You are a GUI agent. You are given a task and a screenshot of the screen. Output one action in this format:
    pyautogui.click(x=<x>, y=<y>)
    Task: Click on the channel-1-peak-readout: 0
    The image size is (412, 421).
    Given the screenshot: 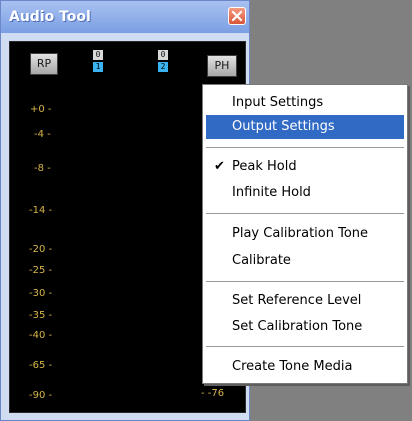 What is the action you would take?
    pyautogui.click(x=98, y=55)
    